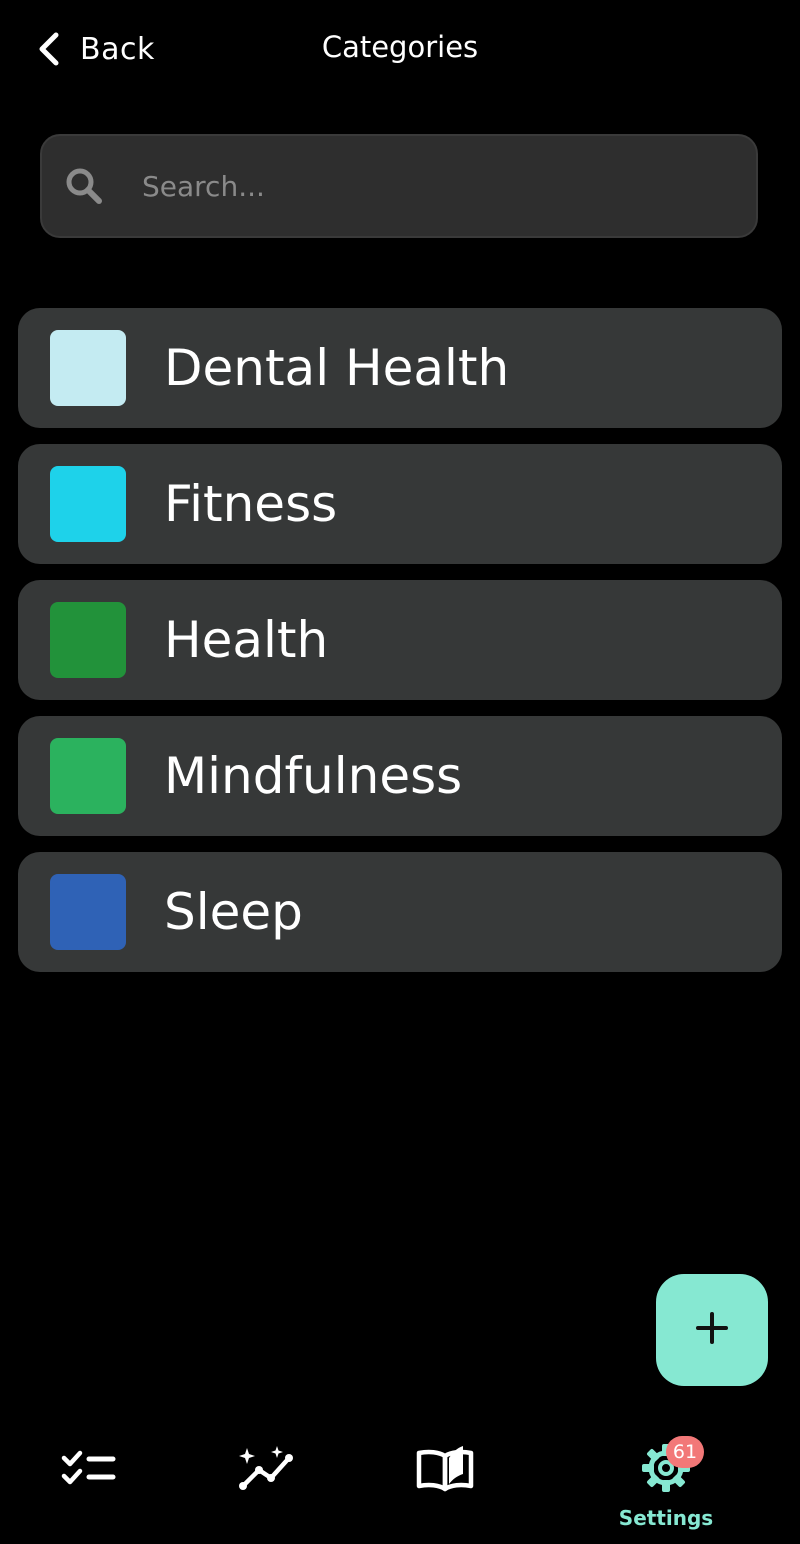  What do you see at coordinates (400, 912) in the screenshot?
I see `category-item-sleep: Sleep` at bounding box center [400, 912].